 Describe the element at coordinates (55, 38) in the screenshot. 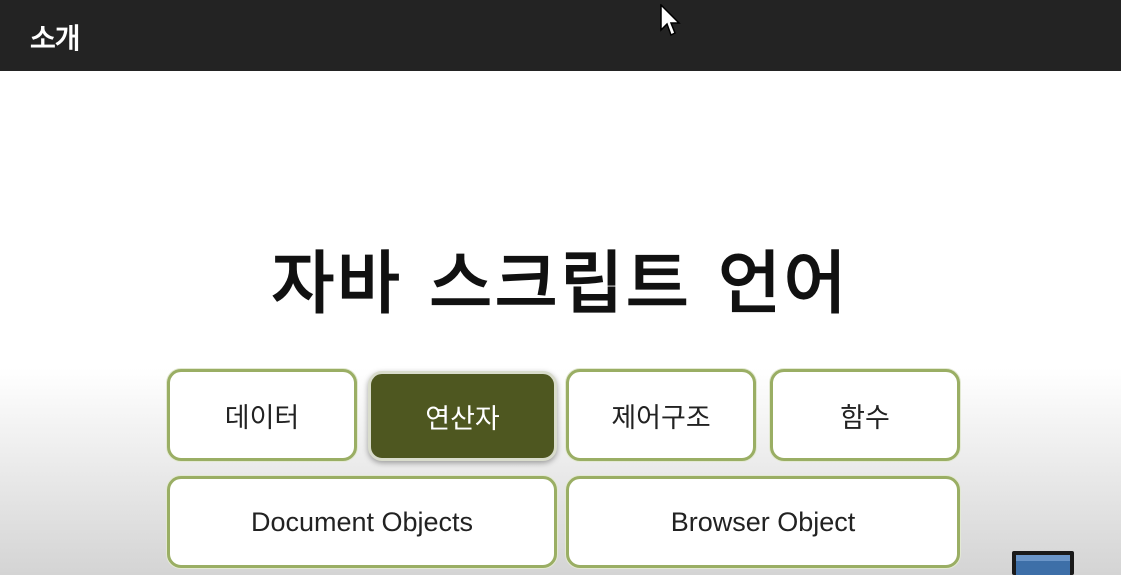

I see `section-title: 소개` at that location.